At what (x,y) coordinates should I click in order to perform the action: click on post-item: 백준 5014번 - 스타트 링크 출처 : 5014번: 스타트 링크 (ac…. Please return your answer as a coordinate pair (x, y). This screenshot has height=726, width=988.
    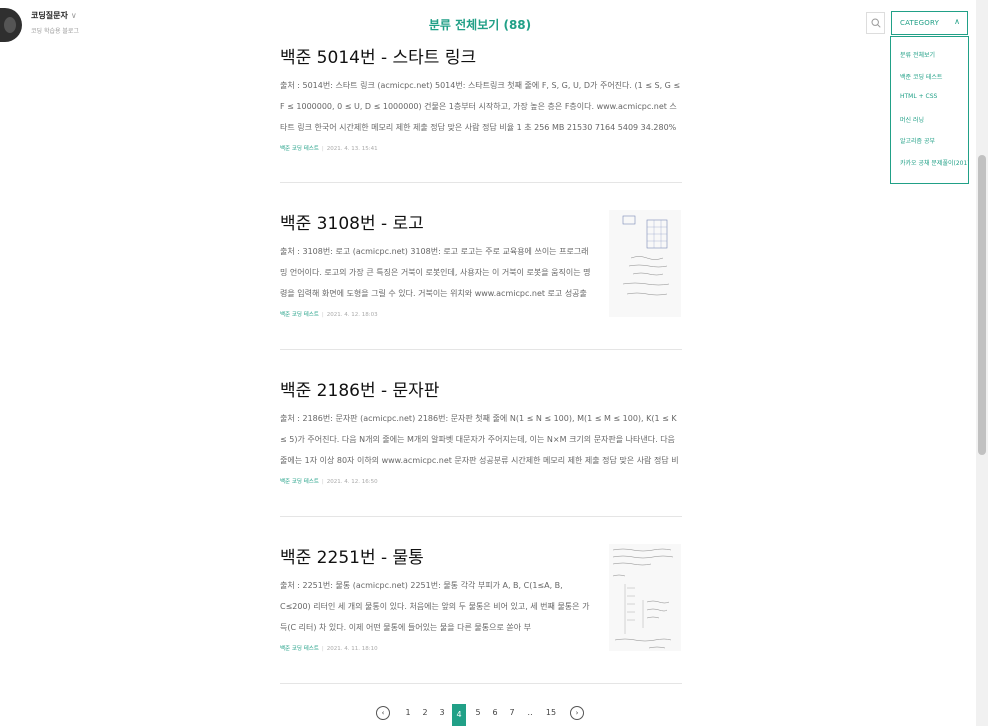
    Looking at the image, I should click on (481, 99).